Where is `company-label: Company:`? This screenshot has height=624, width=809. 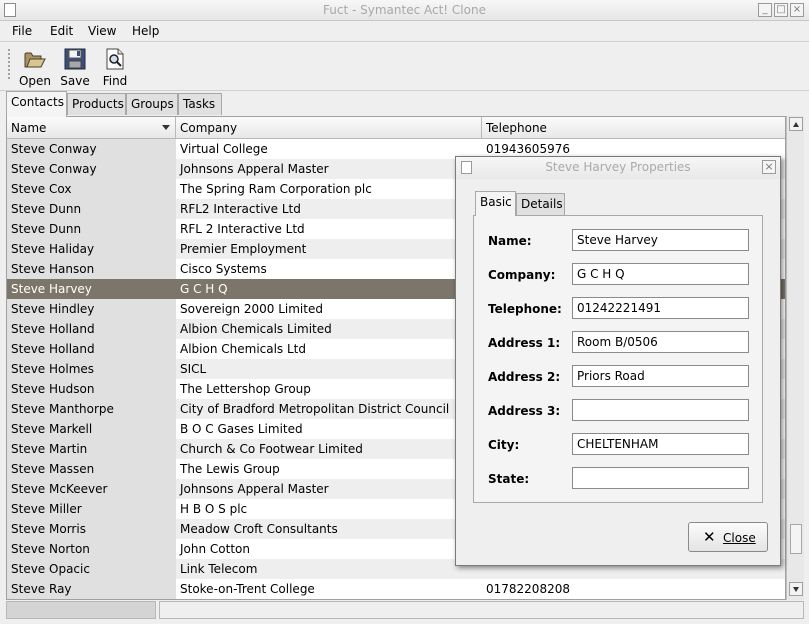 company-label: Company: is located at coordinates (522, 275).